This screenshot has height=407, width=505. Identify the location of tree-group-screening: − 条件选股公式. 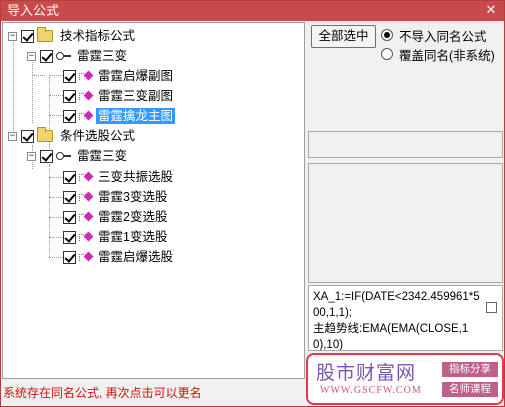
(72, 136).